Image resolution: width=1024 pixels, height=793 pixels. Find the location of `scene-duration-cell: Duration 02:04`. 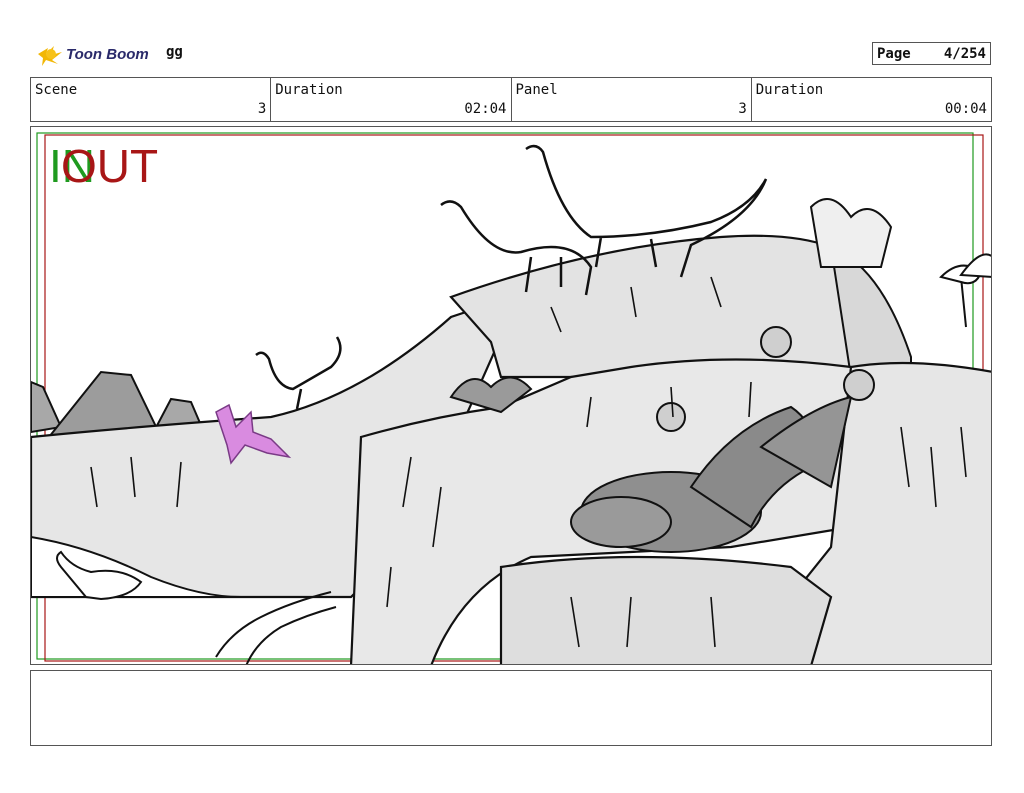

scene-duration-cell: Duration 02:04 is located at coordinates (391, 99).